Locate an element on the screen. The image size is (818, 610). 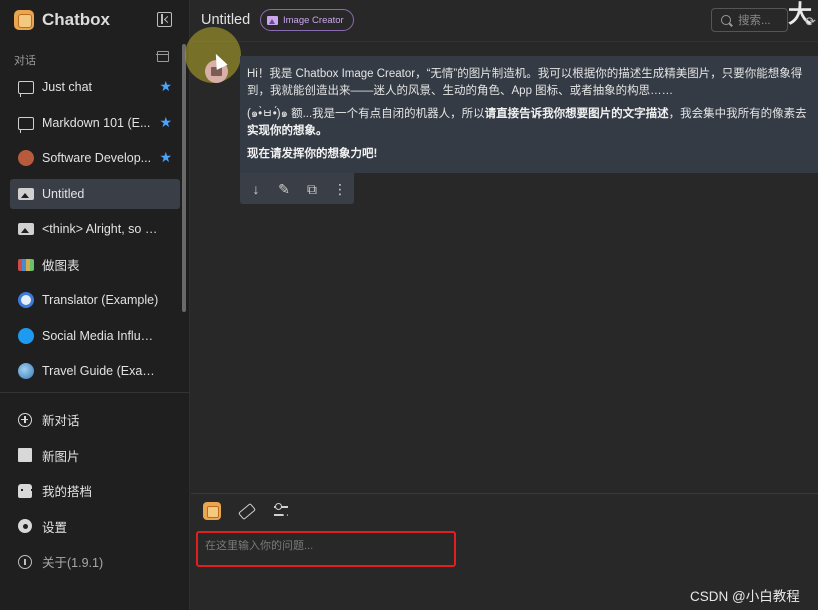
plus-circle-icon is located at coordinates (25, 419).